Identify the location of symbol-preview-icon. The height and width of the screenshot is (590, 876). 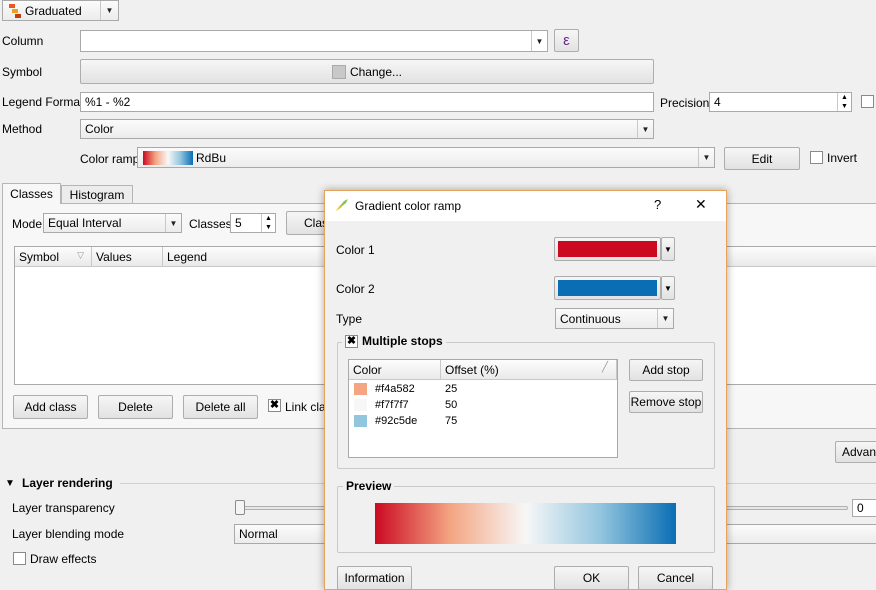
(338, 71).